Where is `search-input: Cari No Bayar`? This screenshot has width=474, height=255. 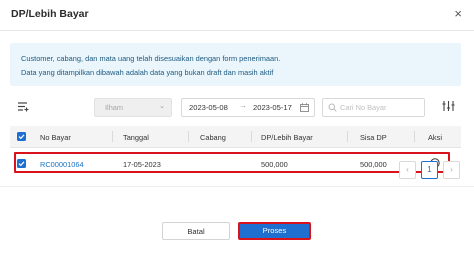
search-input: Cari No Bayar is located at coordinates (373, 107).